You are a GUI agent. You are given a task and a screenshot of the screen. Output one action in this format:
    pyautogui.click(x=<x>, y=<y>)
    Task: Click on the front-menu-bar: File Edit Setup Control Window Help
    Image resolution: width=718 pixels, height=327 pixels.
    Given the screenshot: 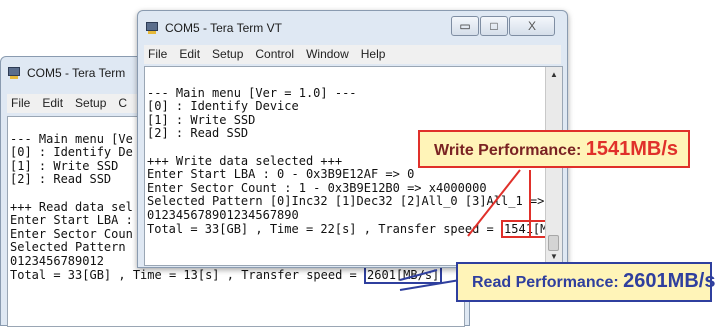 What is the action you would take?
    pyautogui.click(x=352, y=54)
    